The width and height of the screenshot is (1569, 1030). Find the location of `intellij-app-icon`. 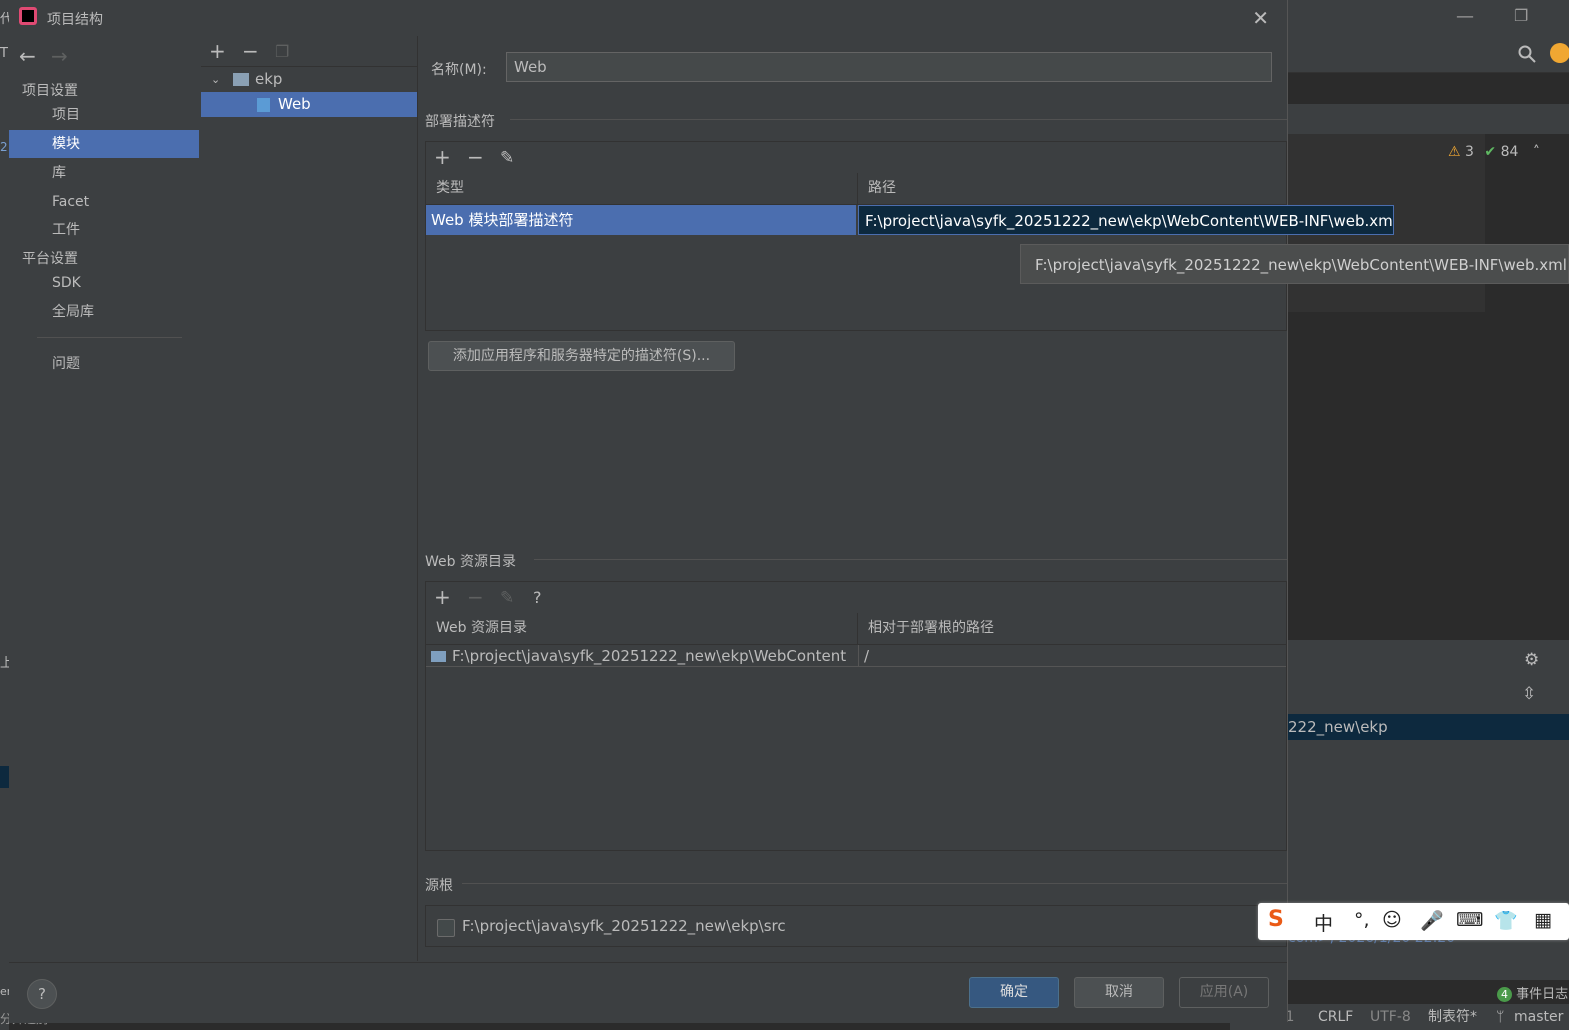

intellij-app-icon is located at coordinates (28, 16).